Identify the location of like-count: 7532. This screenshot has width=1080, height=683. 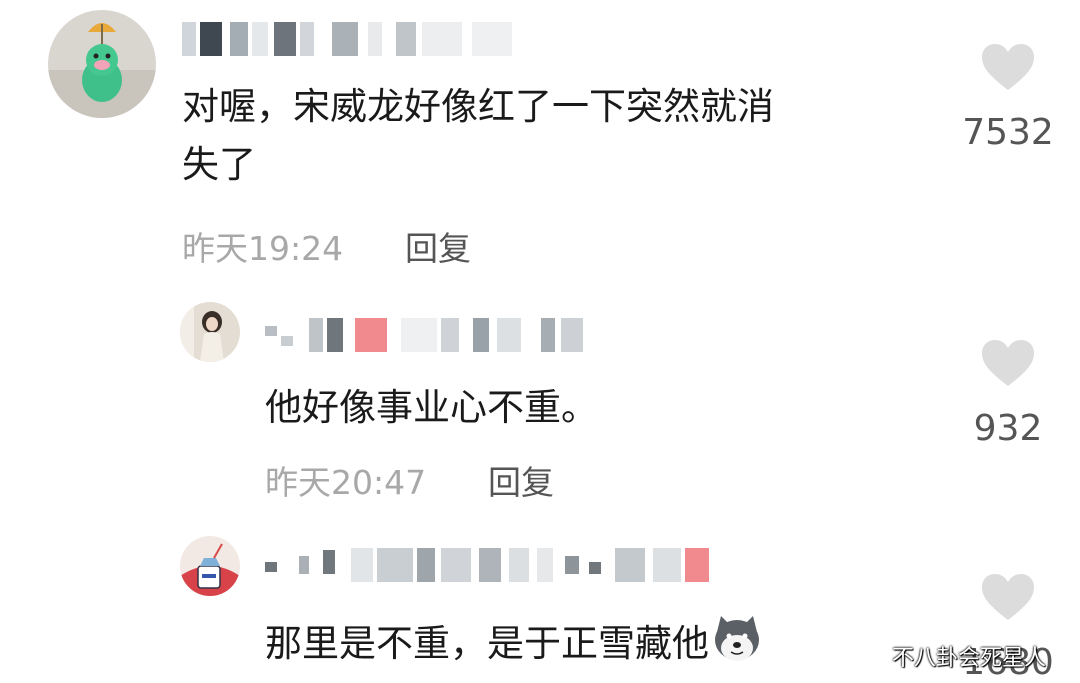
(1008, 132).